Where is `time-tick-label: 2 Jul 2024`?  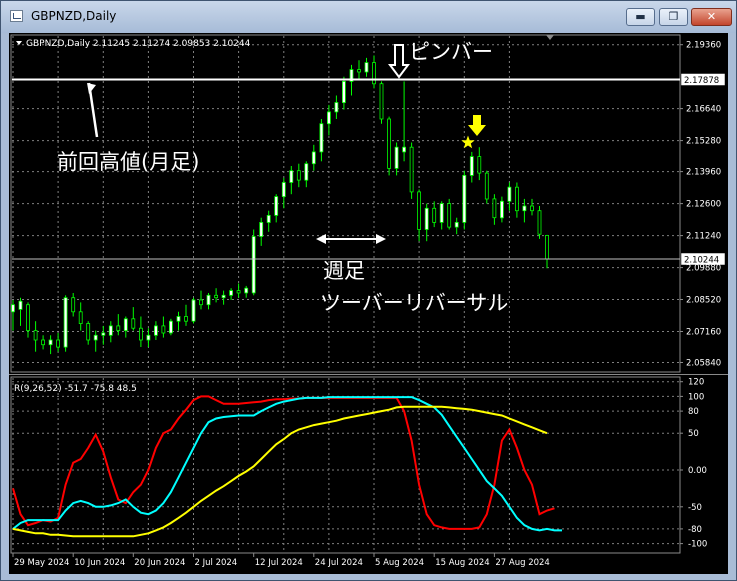
time-tick-label: 2 Jul 2024 is located at coordinates (216, 563).